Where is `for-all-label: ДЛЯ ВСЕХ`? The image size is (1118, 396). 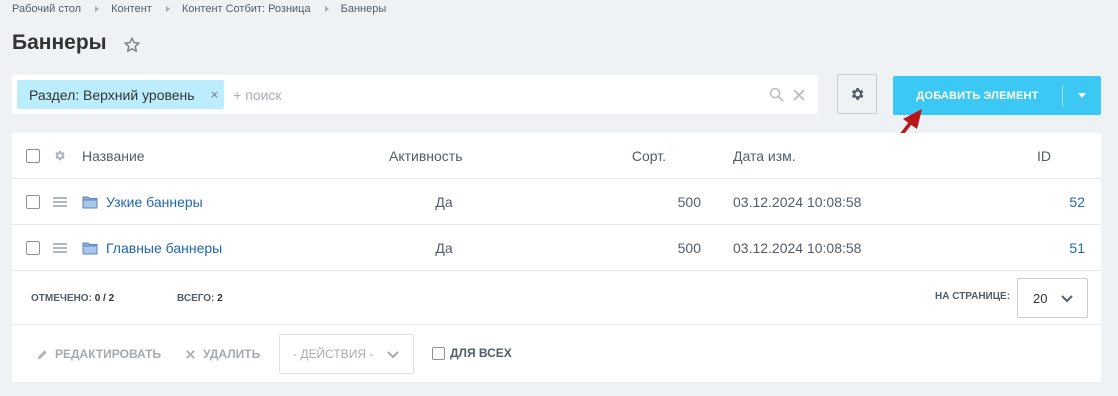 for-all-label: ДЛЯ ВСЕХ is located at coordinates (481, 353).